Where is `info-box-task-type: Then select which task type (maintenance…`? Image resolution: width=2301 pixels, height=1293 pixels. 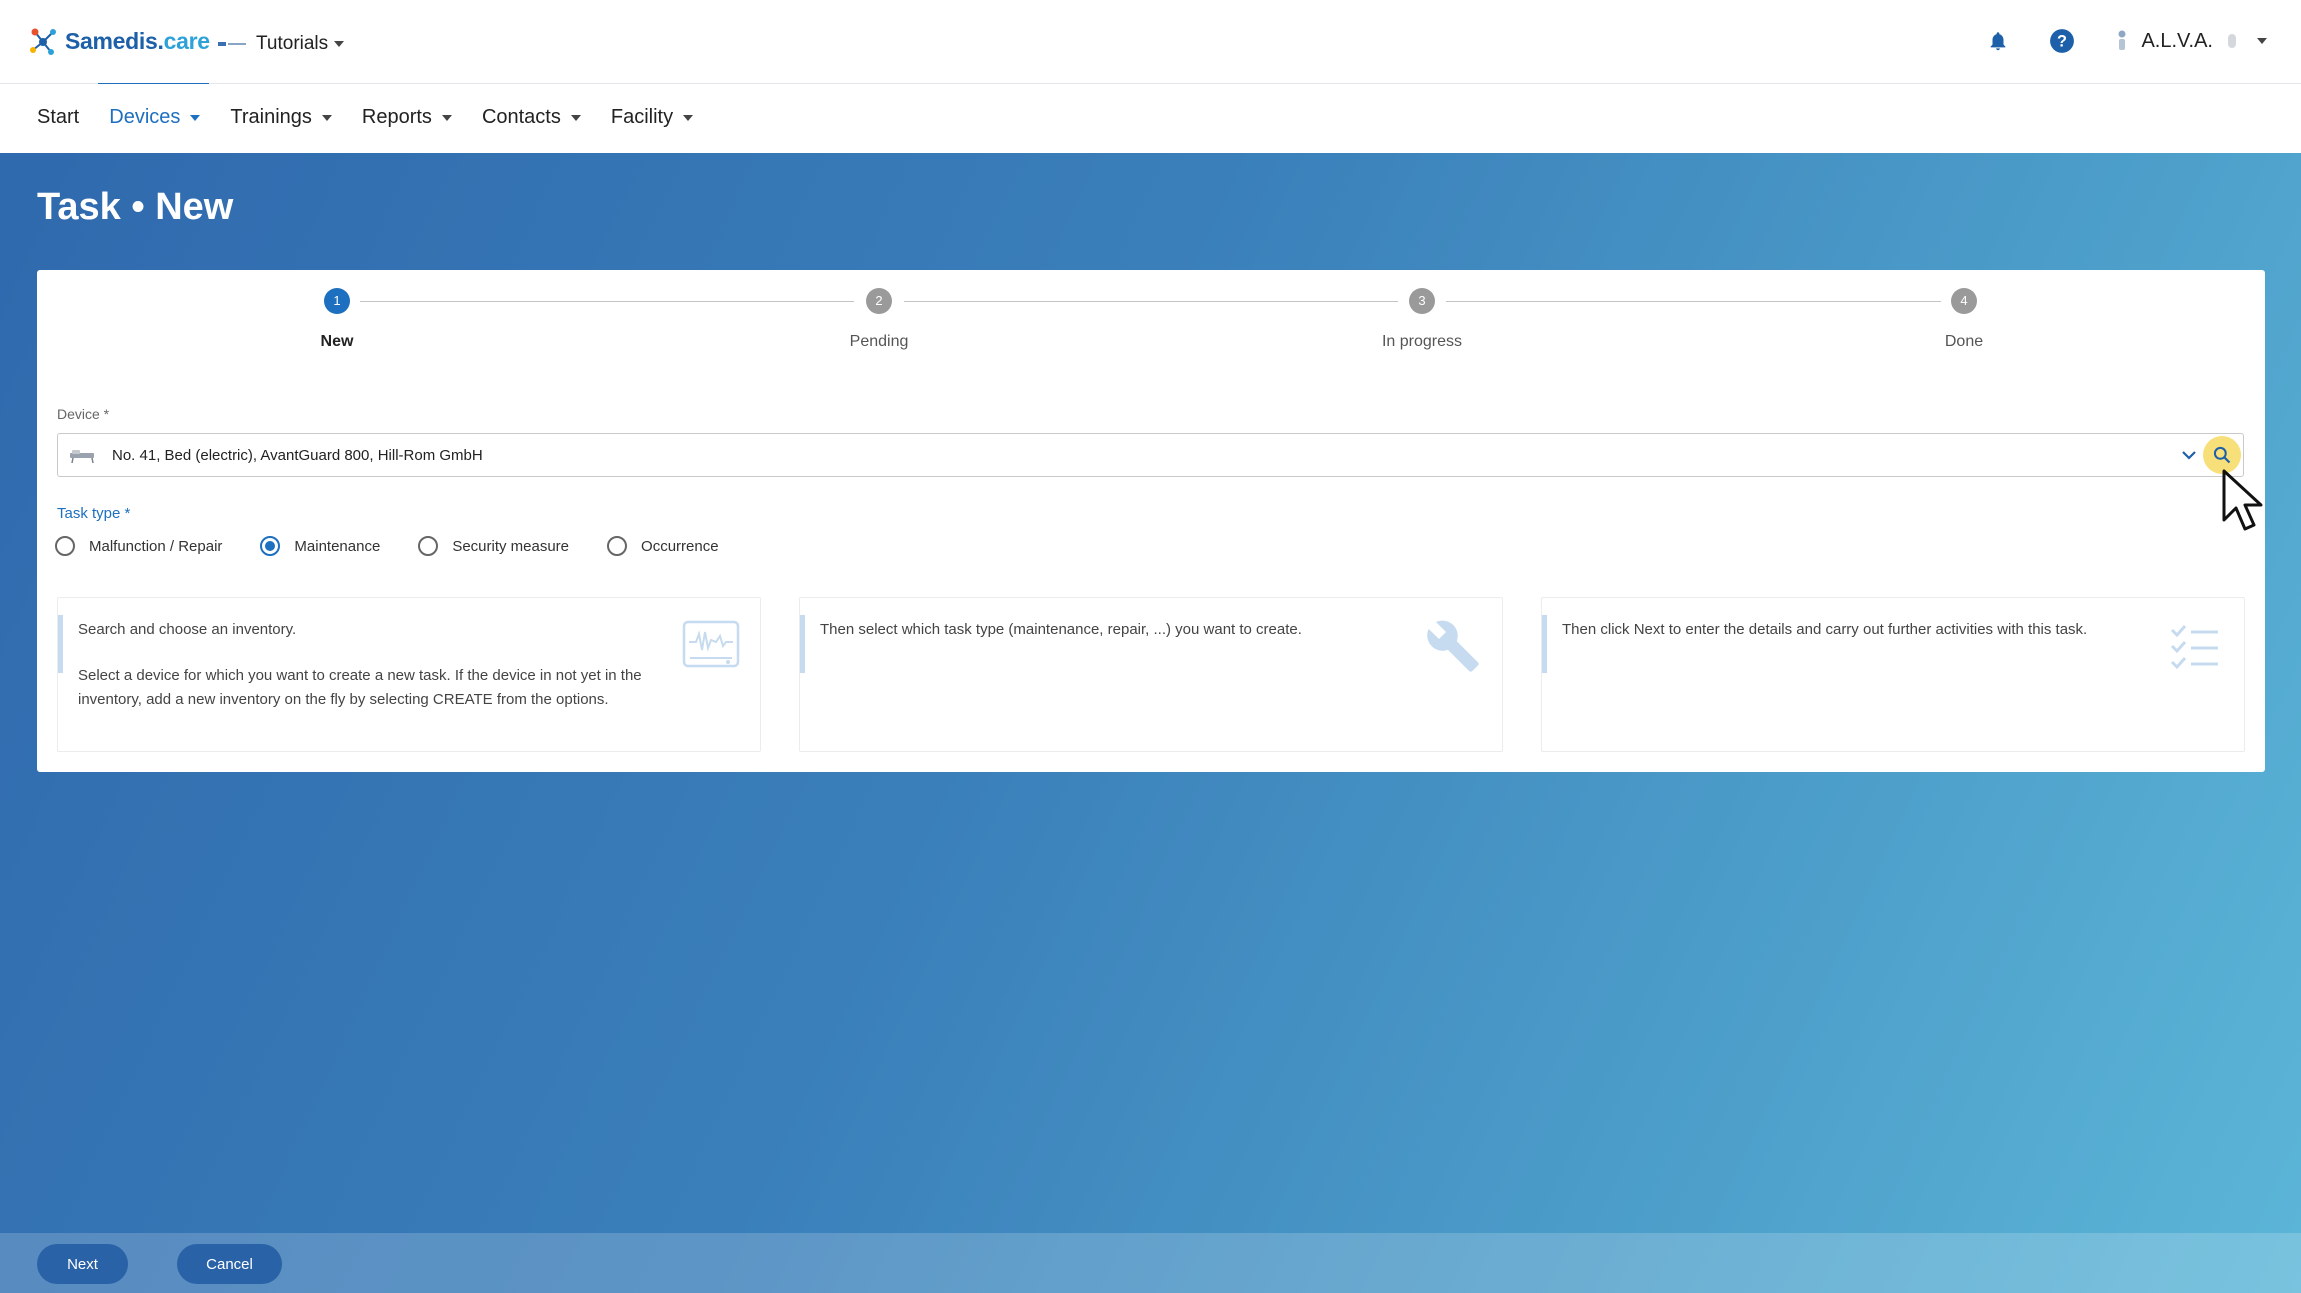
info-box-task-type: Then select which task type (maintenance… is located at coordinates (1151, 674).